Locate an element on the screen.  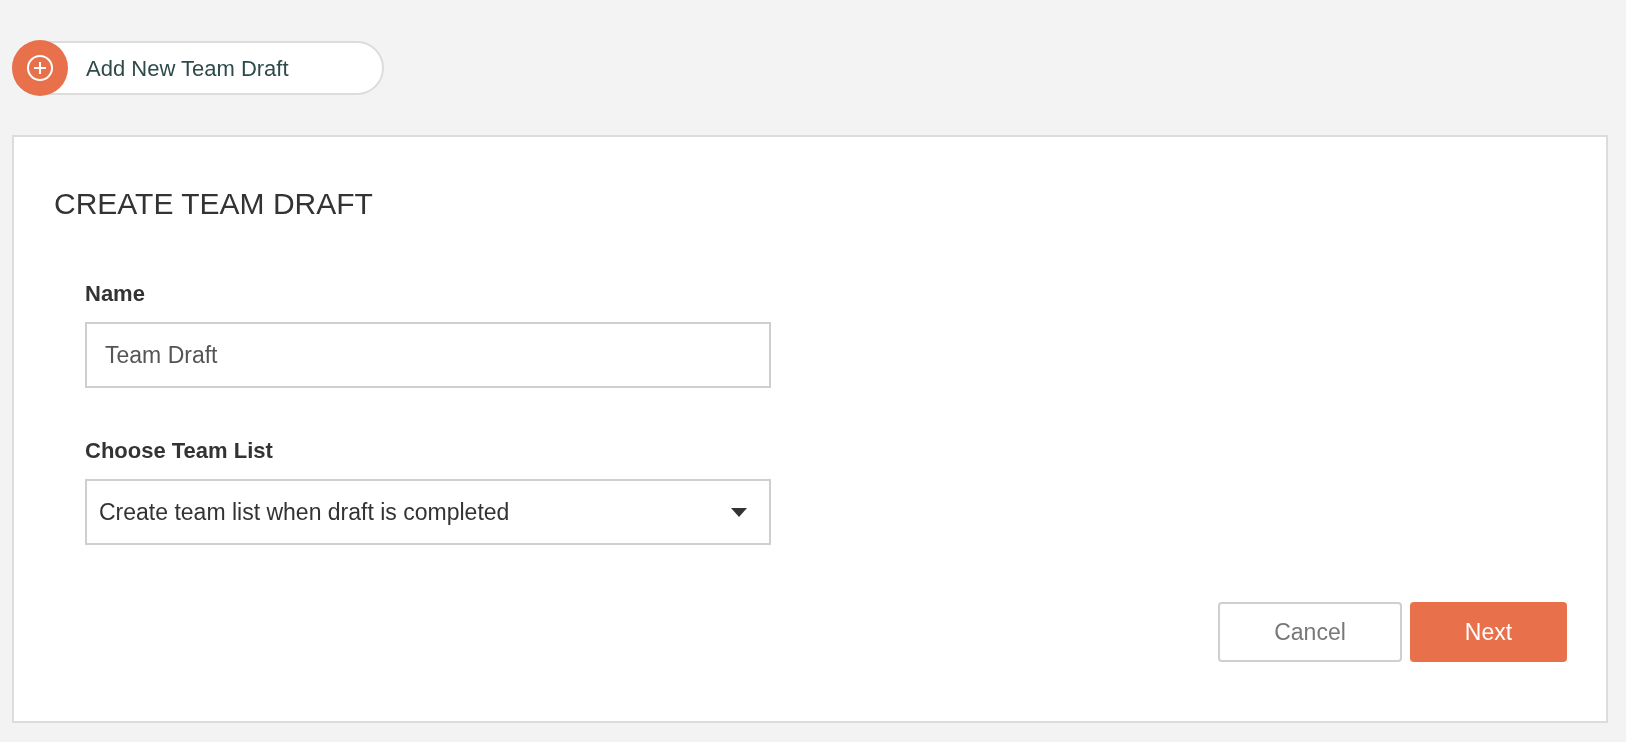
field-label: Name is located at coordinates (115, 294).